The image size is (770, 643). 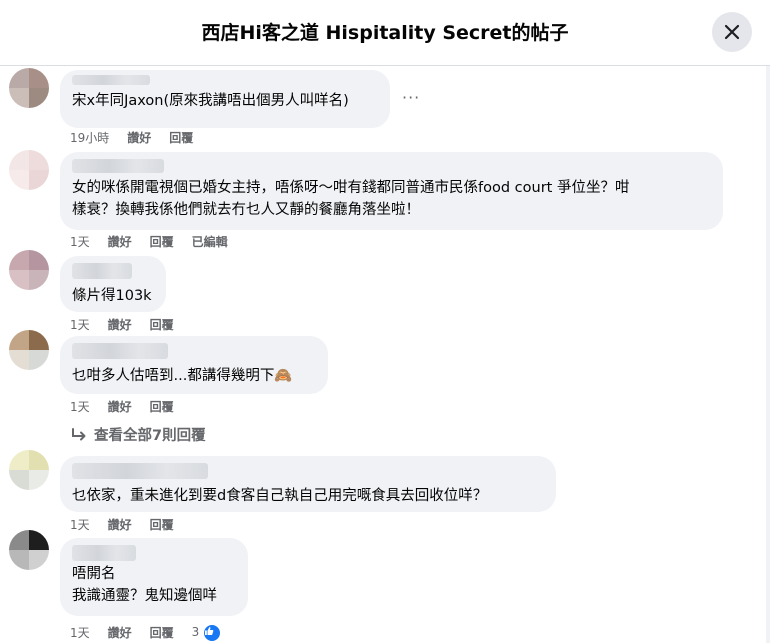 What do you see at coordinates (112, 296) in the screenshot?
I see `comment-text: 條片得103k` at bounding box center [112, 296].